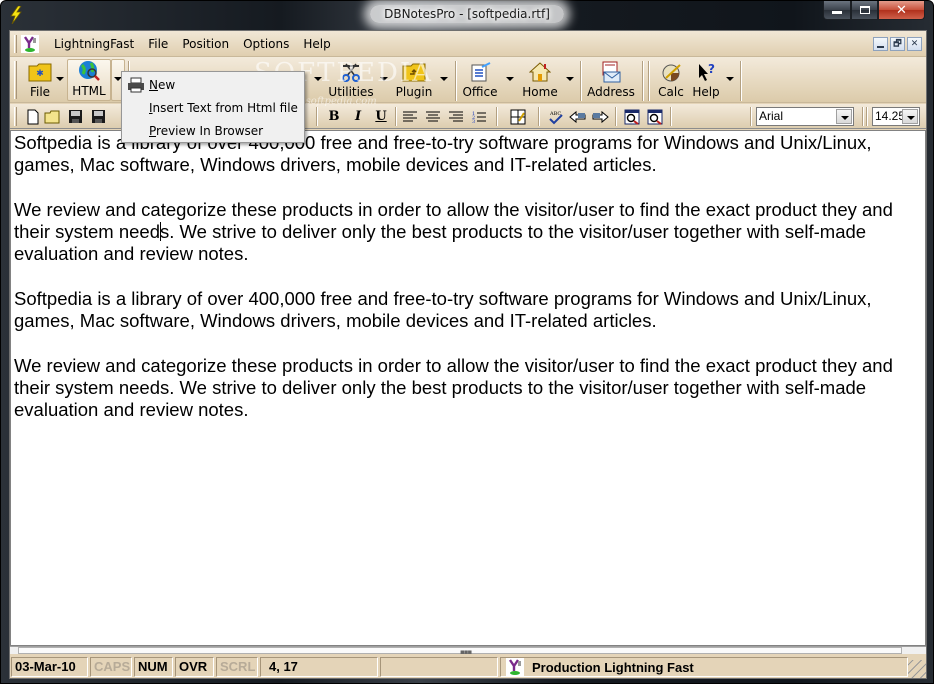 The height and width of the screenshot is (684, 934). I want to click on numbered-list-icon: 123, so click(479, 117).